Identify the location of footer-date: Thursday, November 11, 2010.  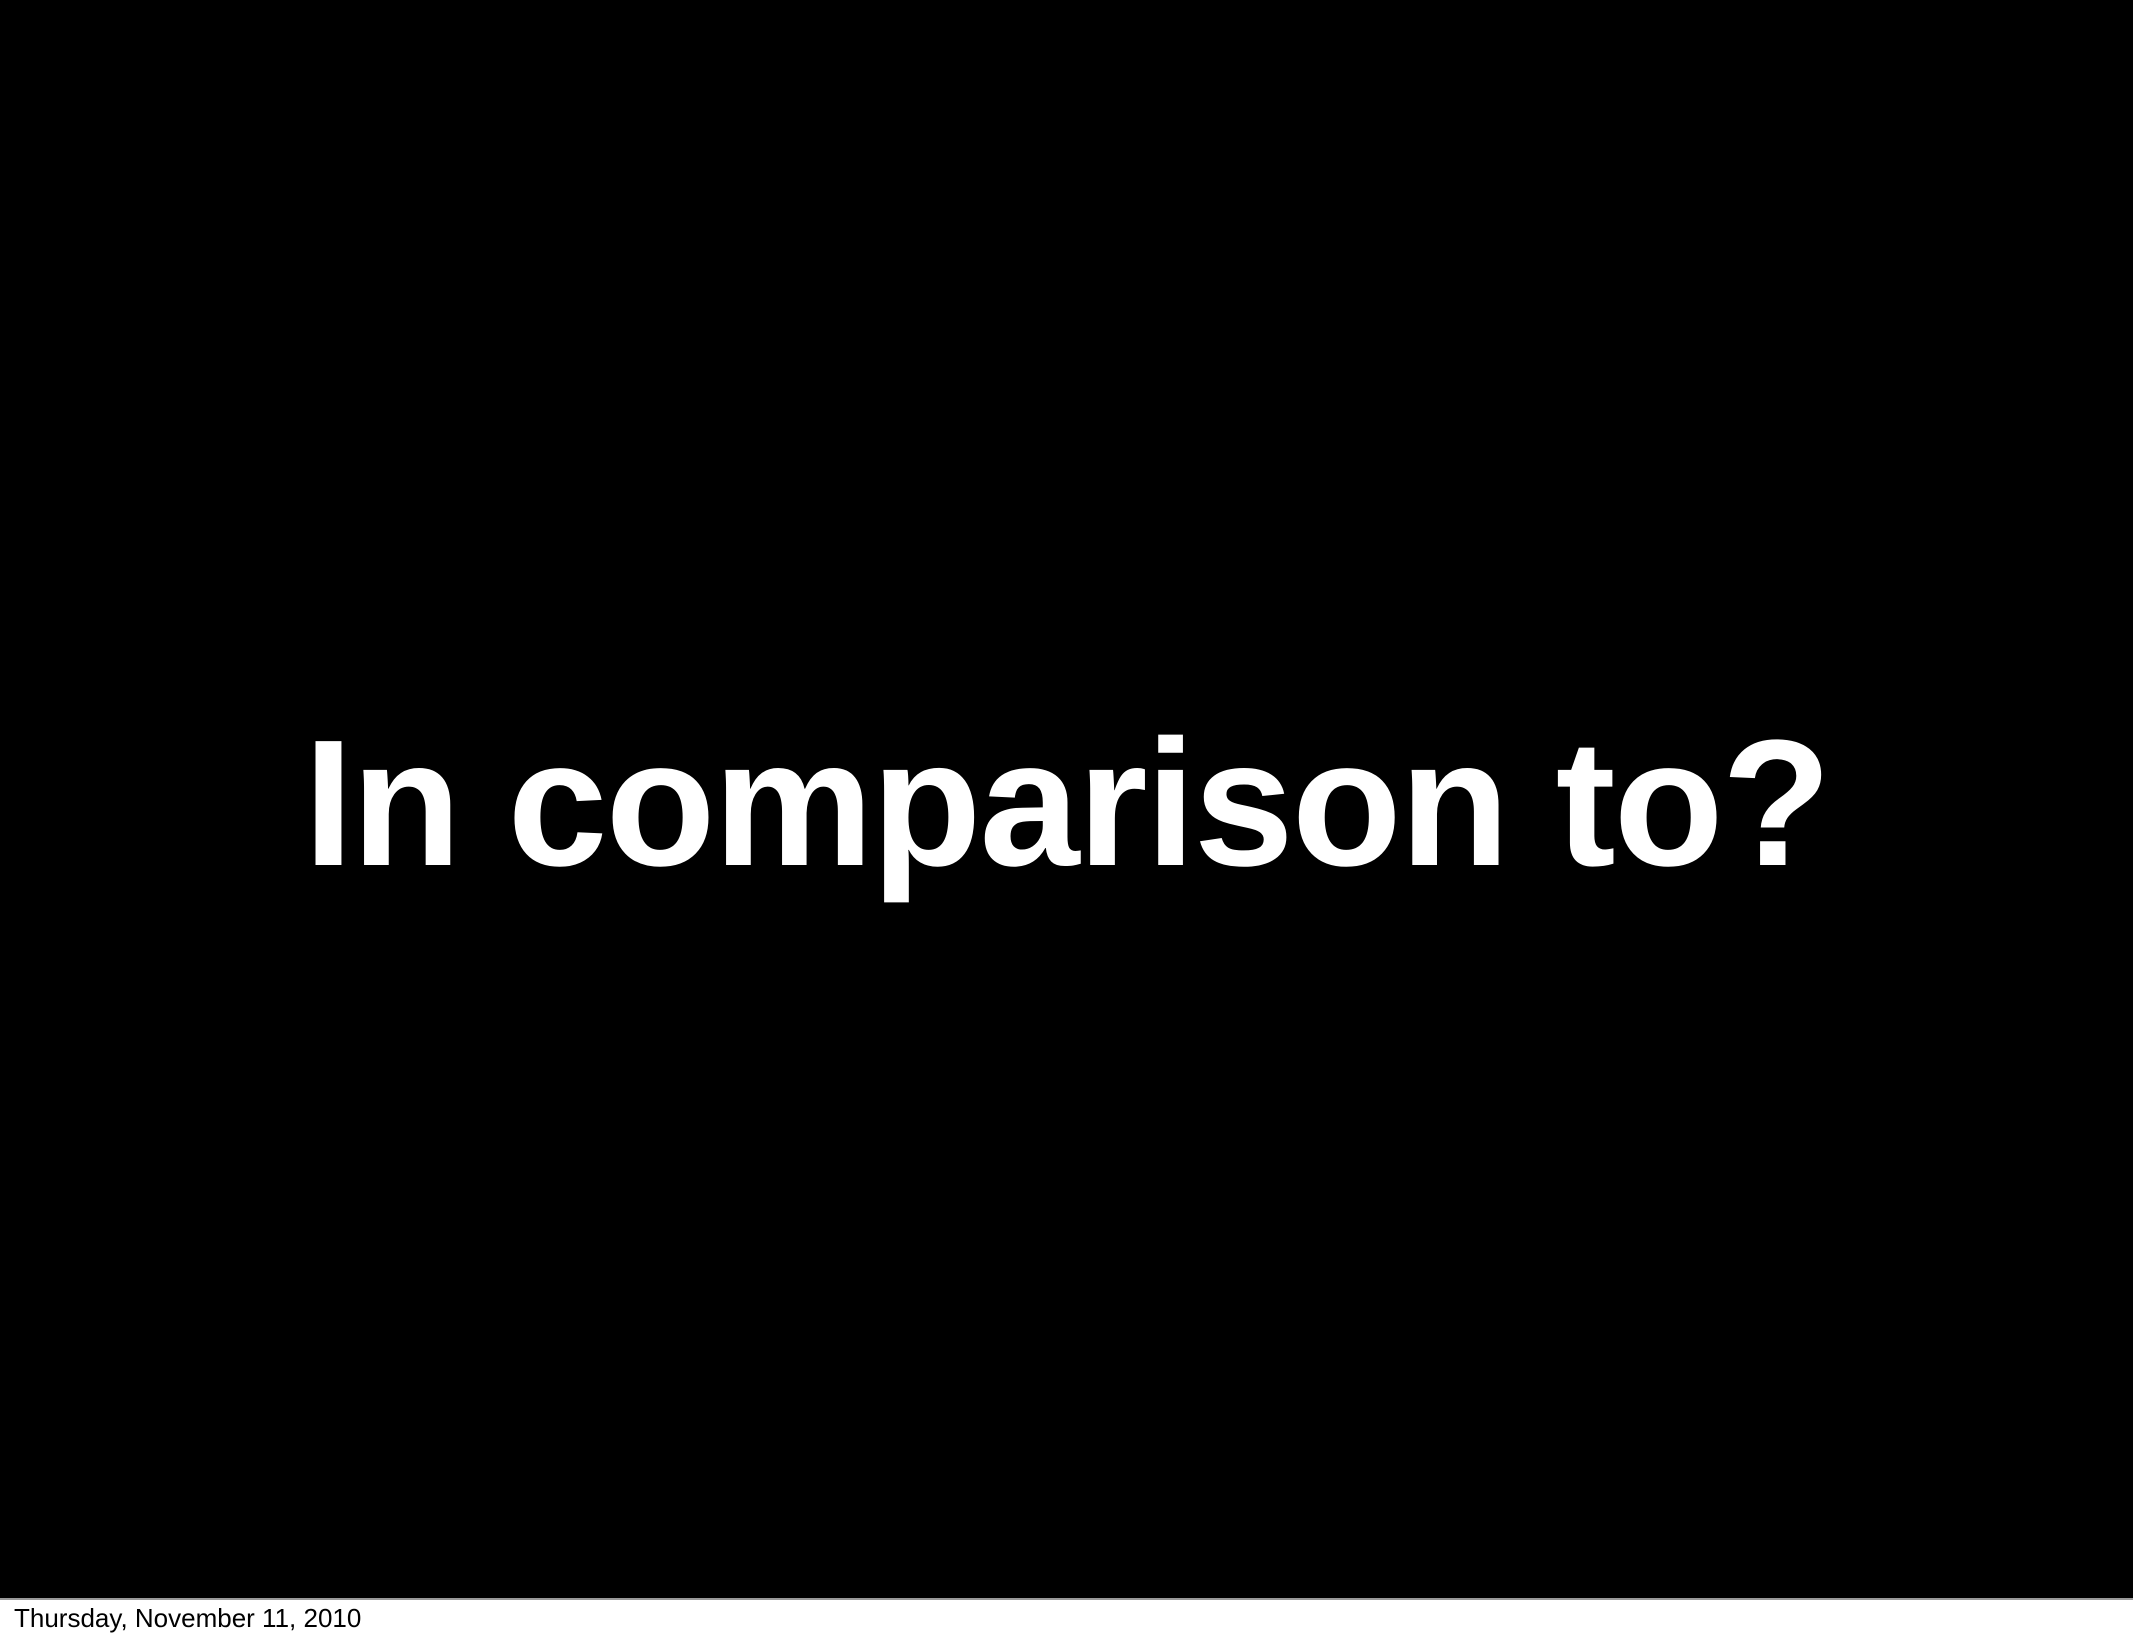
(188, 1618).